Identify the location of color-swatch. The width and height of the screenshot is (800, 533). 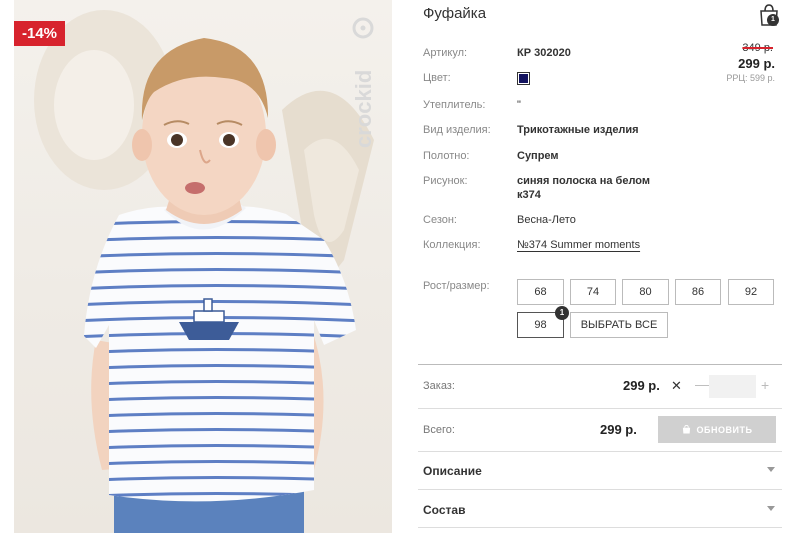
(523, 78).